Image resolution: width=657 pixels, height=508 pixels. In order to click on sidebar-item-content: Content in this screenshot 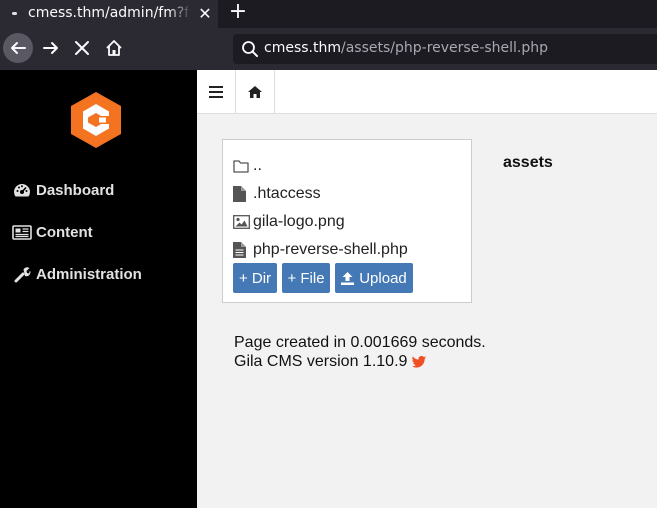, I will do `click(52, 232)`.